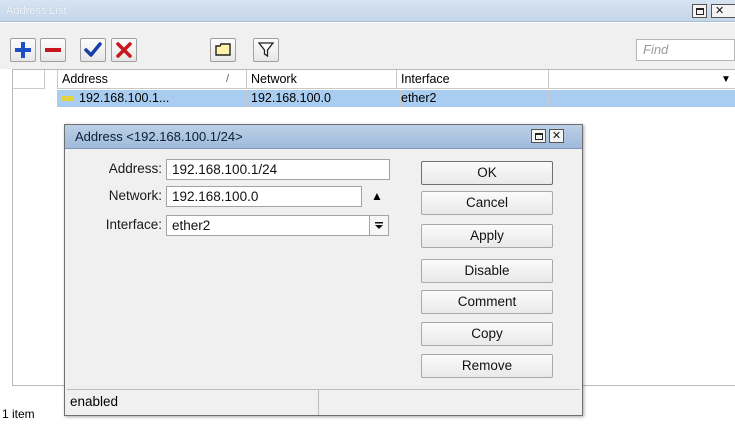  I want to click on network-collapse-icon: ▲, so click(377, 196).